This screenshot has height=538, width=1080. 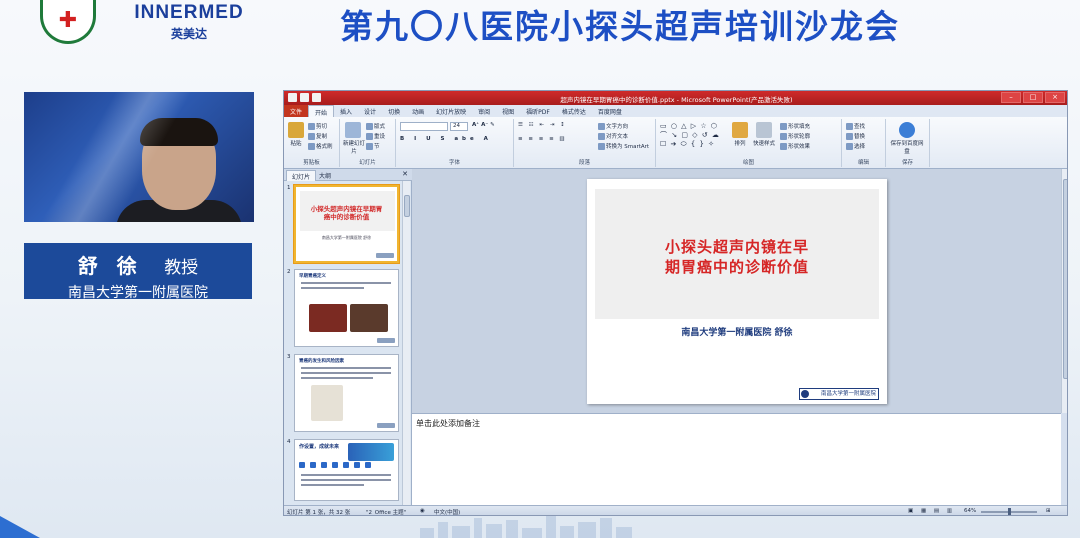 What do you see at coordinates (346, 308) in the screenshot?
I see `slide-thumbnail-2: 早期胃癌定义` at bounding box center [346, 308].